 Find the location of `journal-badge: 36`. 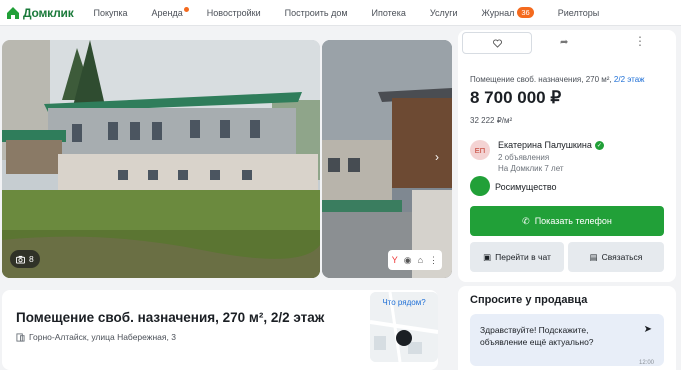

journal-badge: 36 is located at coordinates (525, 12).